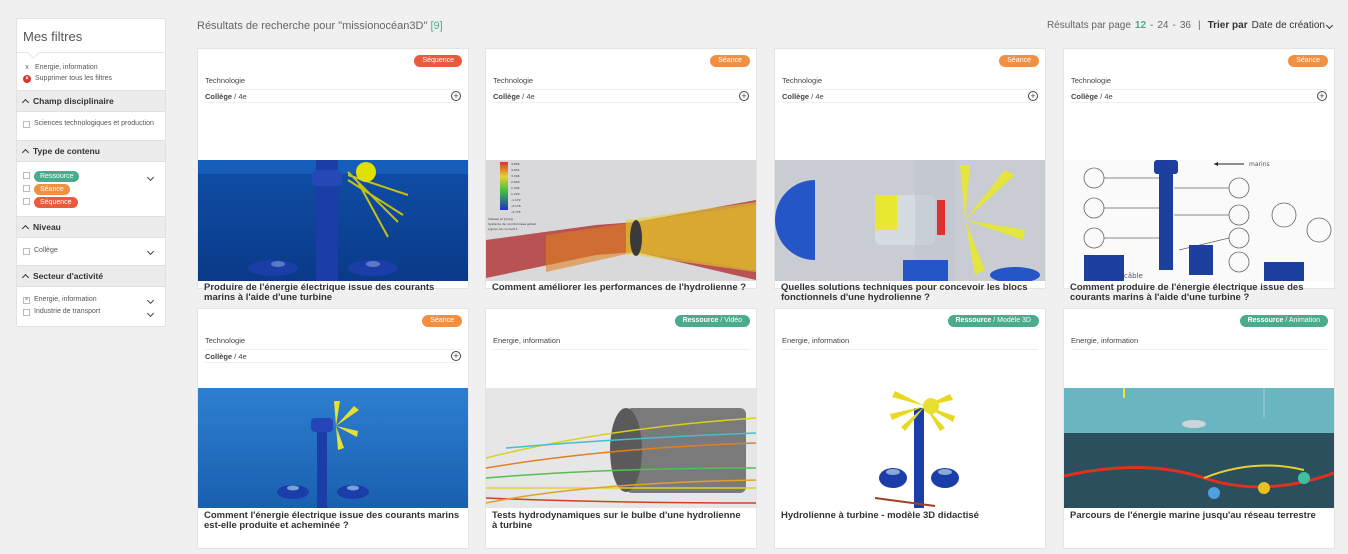  What do you see at coordinates (1265, 320) in the screenshot?
I see `badge-type: Ressource` at bounding box center [1265, 320].